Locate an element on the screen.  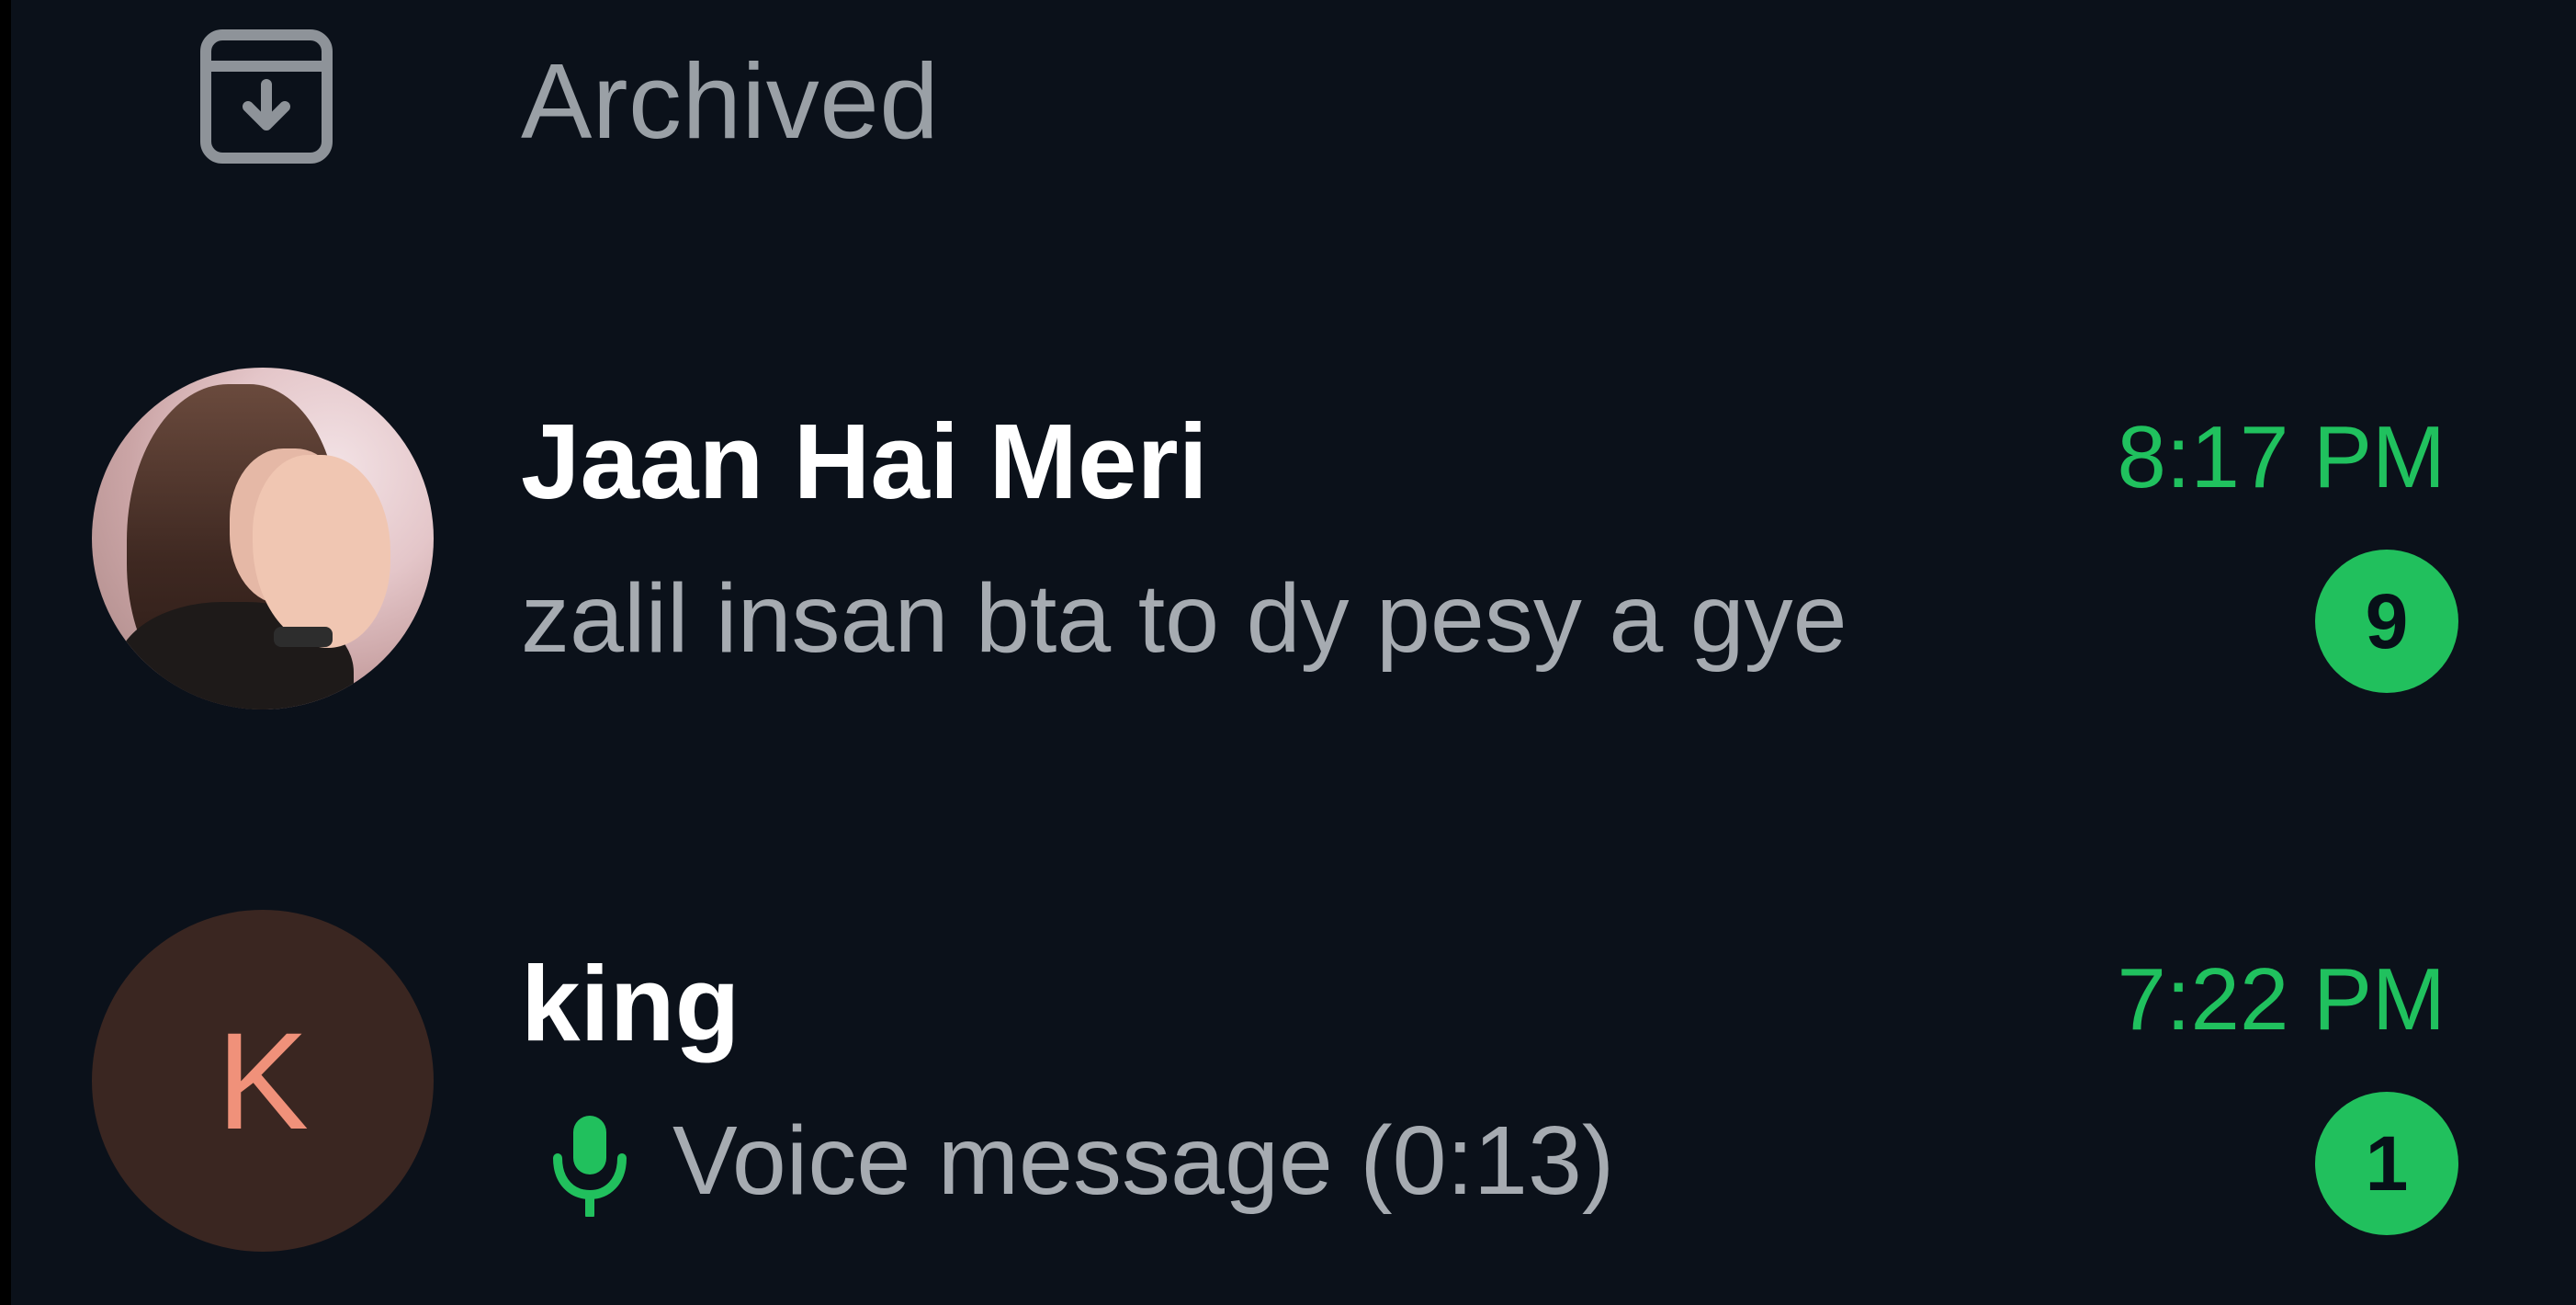
chat-name: king is located at coordinates (630, 1003).